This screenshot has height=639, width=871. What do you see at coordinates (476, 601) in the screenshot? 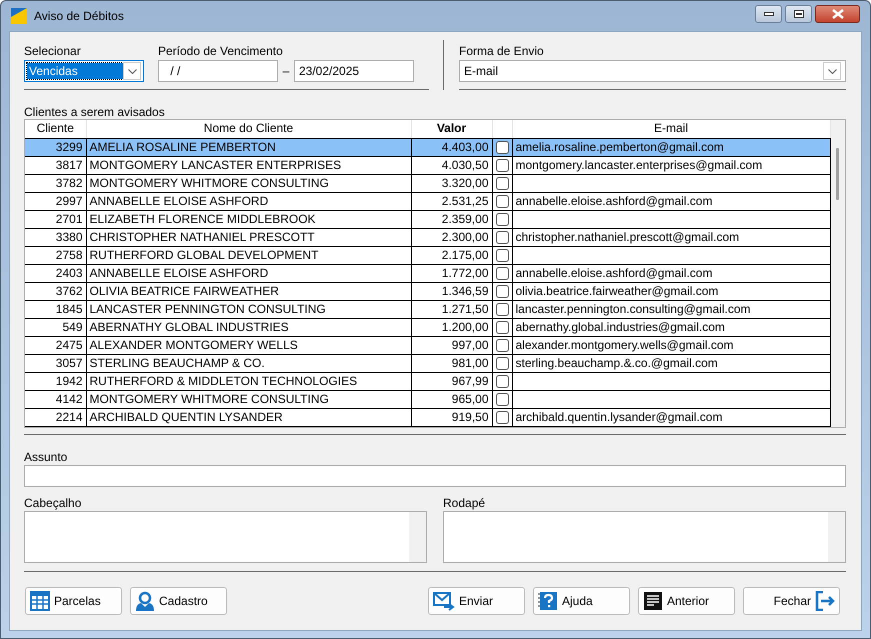
I see `send-button: Enviar` at bounding box center [476, 601].